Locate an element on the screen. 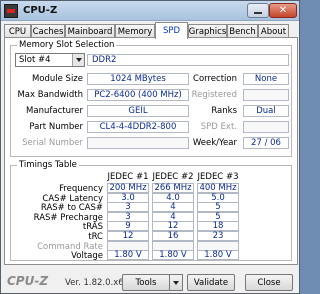 The height and width of the screenshot is (294, 320). minimize-icon is located at coordinates (258, 13).